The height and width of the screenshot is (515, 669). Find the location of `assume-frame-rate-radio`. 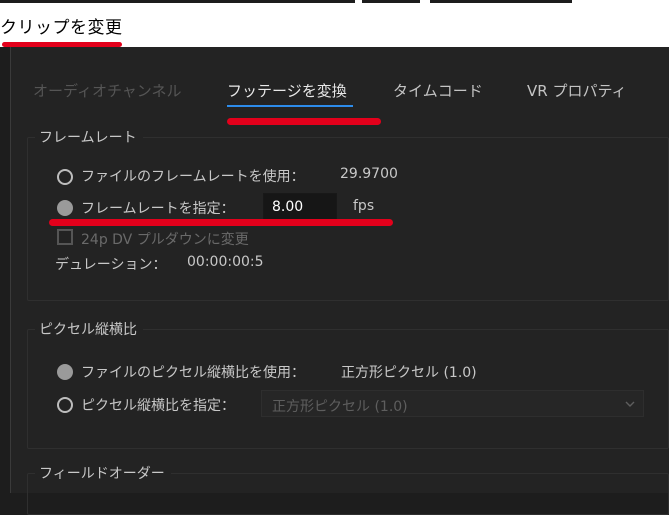

assume-frame-rate-radio is located at coordinates (65, 208).